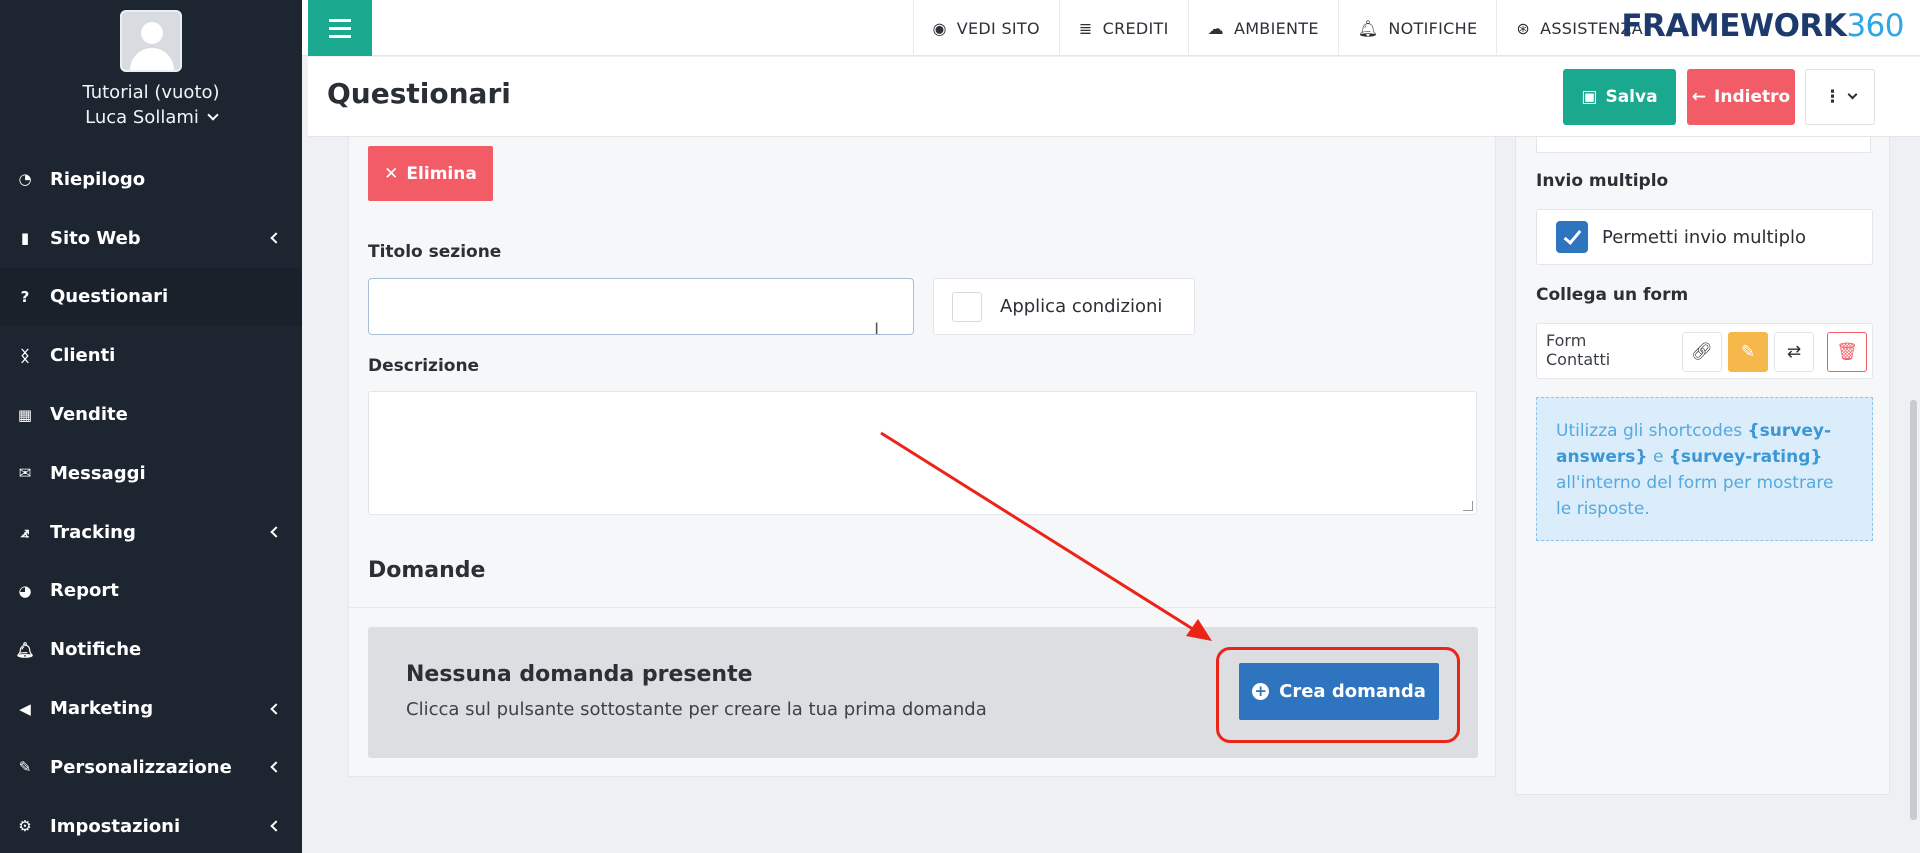 This screenshot has width=1920, height=853. I want to click on kebab-icon: ⋮, so click(1832, 97).